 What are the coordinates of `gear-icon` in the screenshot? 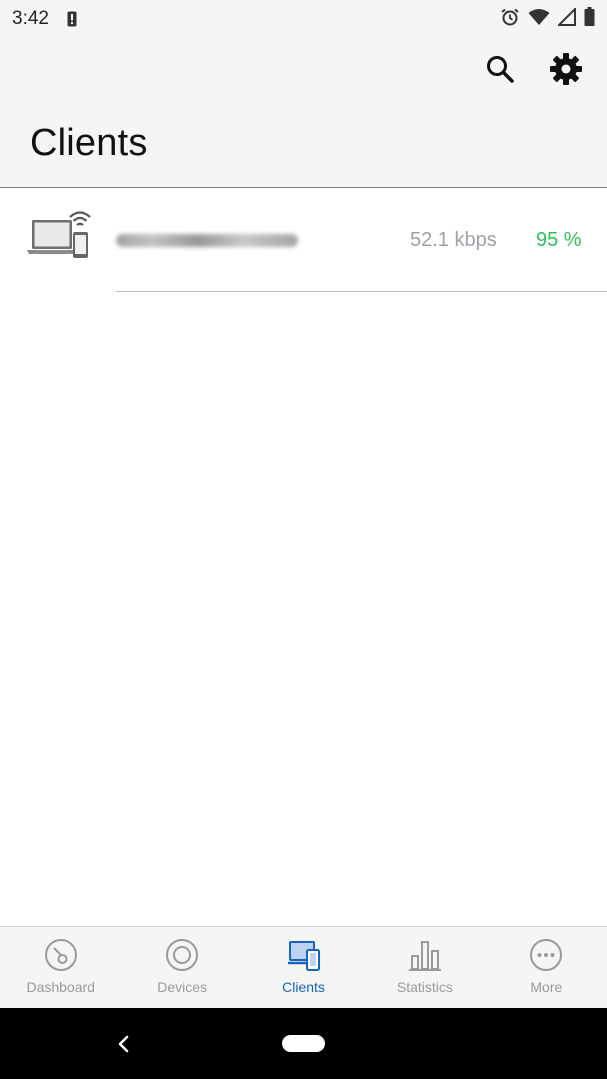 It's located at (566, 71).